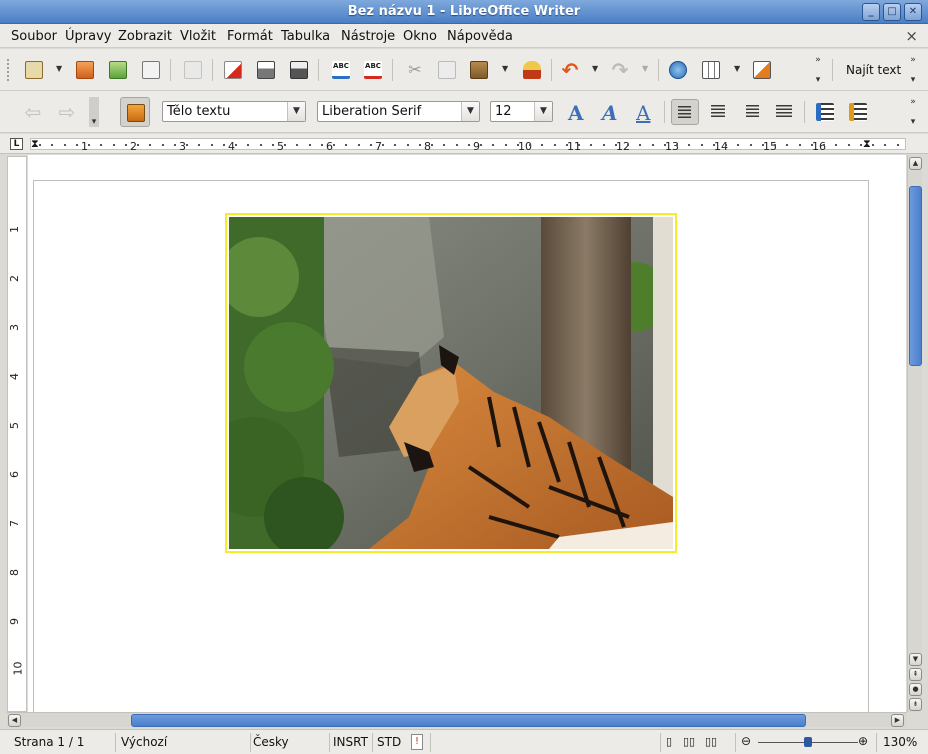 The image size is (928, 754). What do you see at coordinates (145, 36) in the screenshot?
I see `menu-zobrazit: Zobrazit` at bounding box center [145, 36].